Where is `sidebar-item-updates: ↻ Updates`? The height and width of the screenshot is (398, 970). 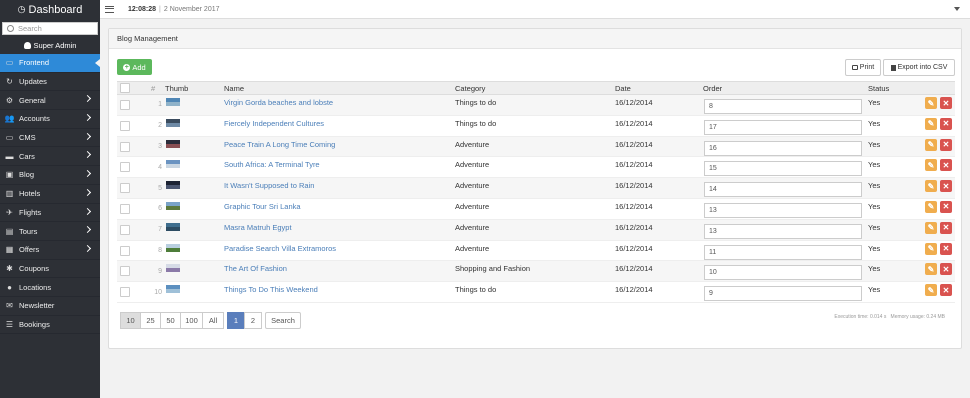
sidebar-item-updates: ↻ Updates is located at coordinates (50, 82).